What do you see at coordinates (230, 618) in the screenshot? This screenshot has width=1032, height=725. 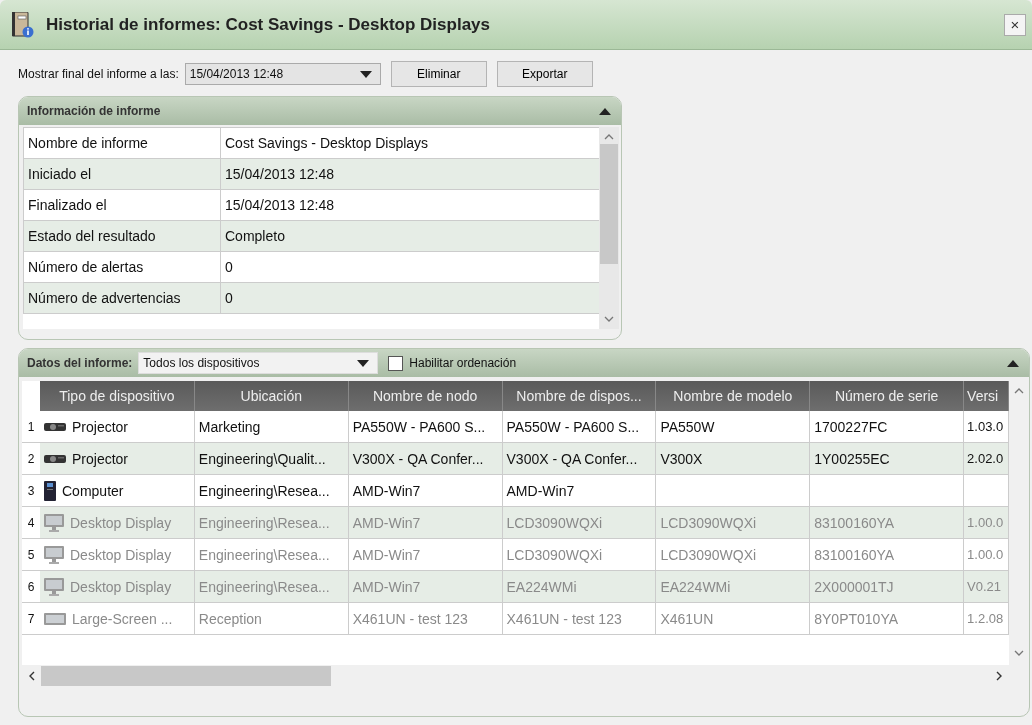 I see `table-cell: Reception` at bounding box center [230, 618].